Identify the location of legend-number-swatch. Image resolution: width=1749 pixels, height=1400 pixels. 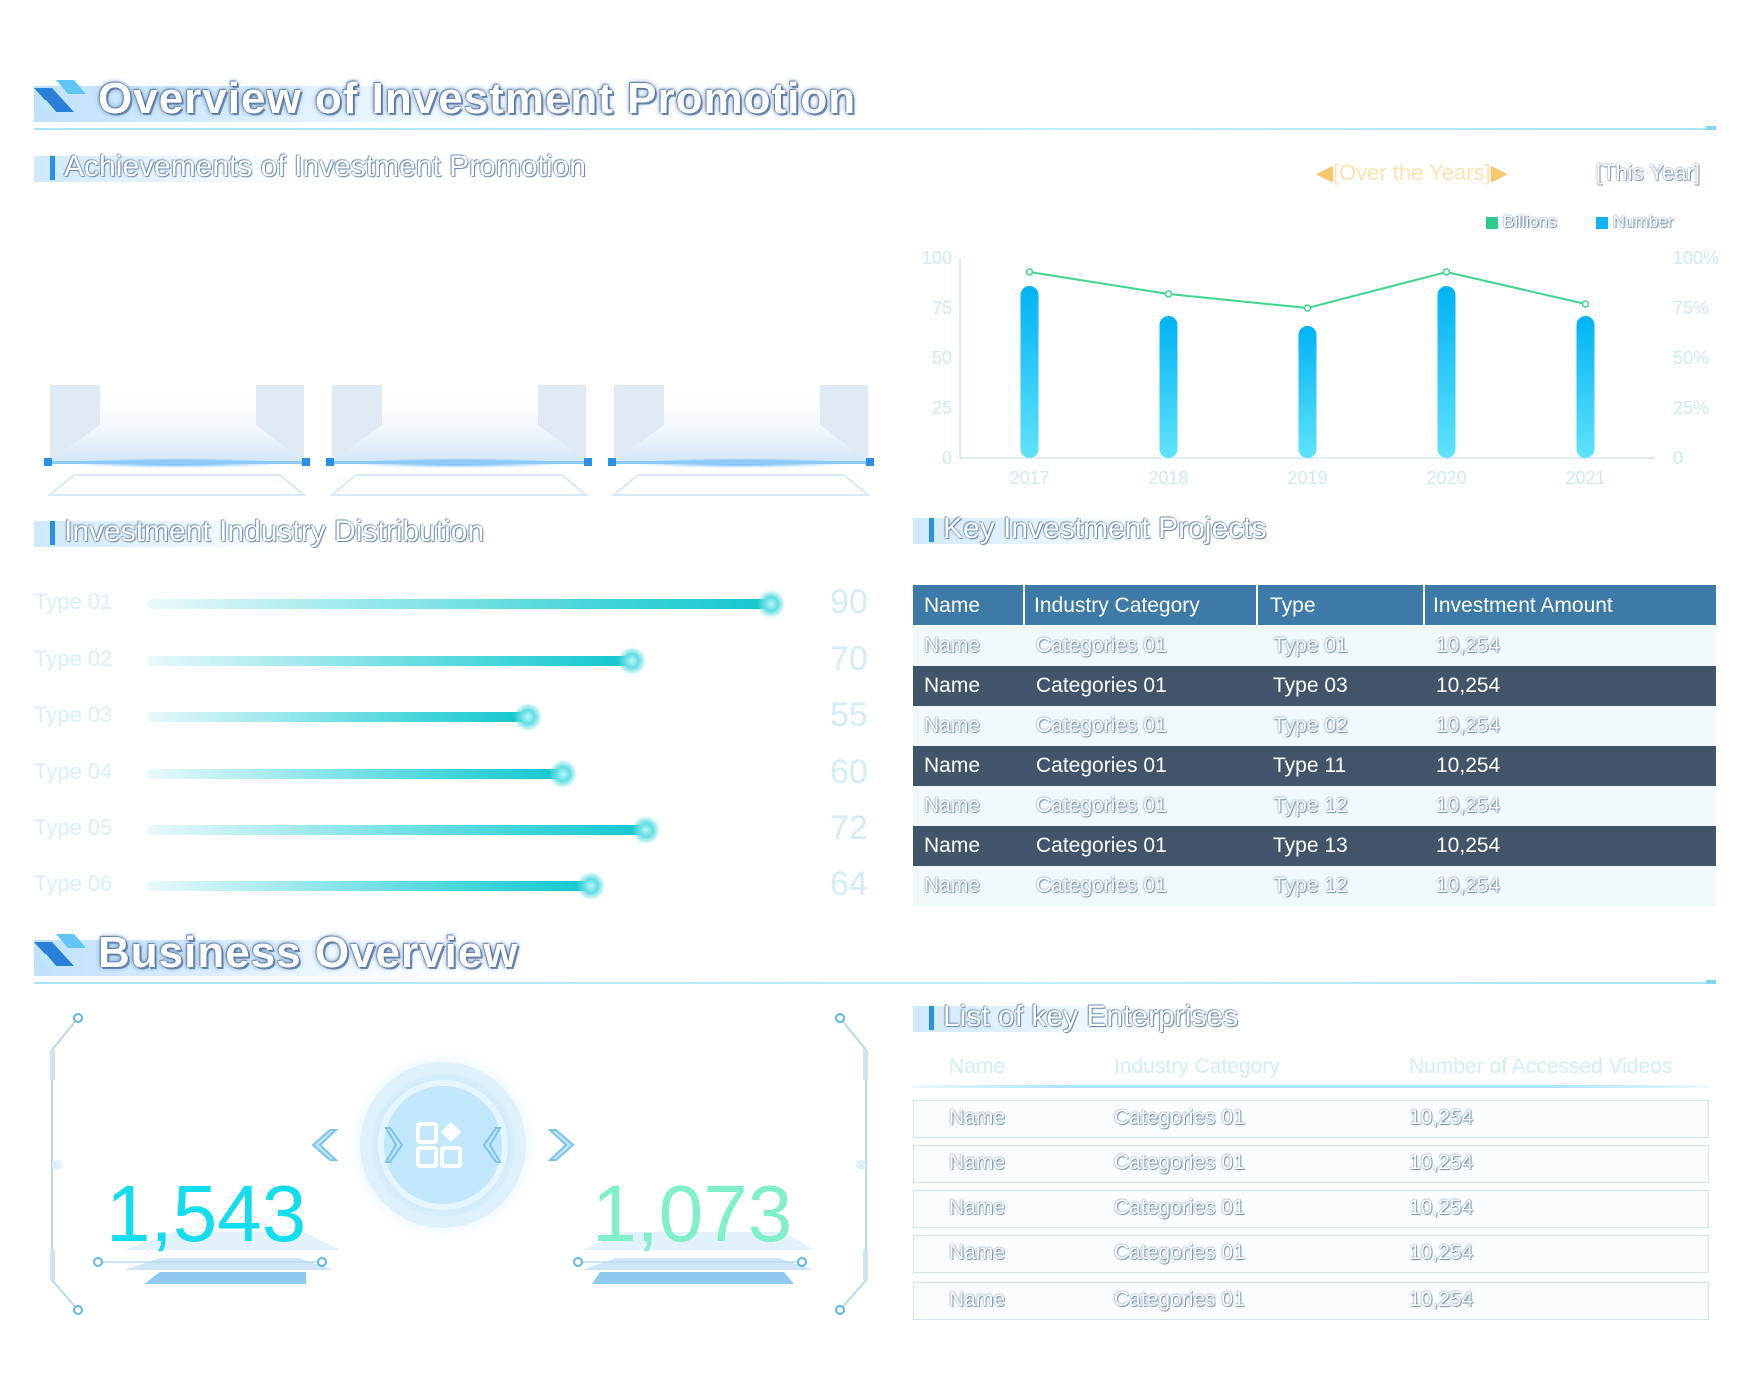
(1602, 222).